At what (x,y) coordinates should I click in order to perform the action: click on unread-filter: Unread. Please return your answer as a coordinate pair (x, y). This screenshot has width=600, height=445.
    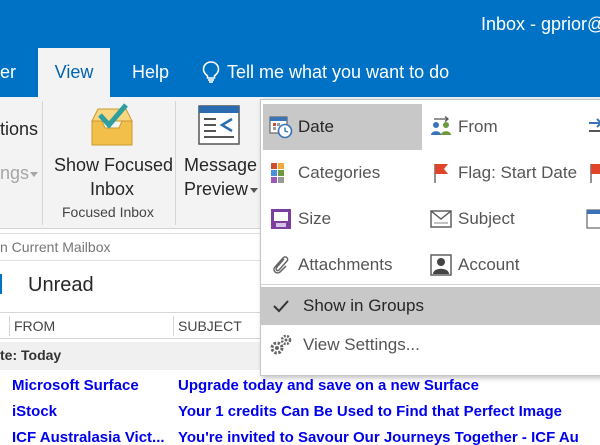
    Looking at the image, I should click on (61, 285).